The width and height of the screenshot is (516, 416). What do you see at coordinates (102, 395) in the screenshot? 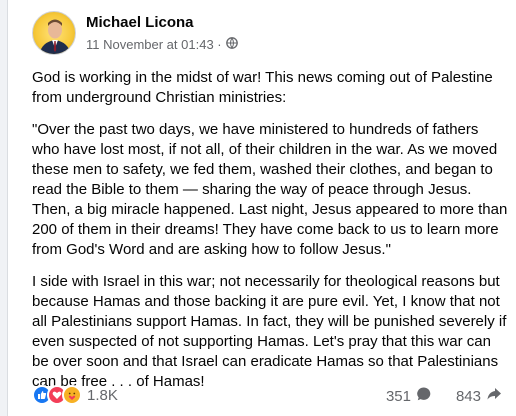
I see `reaction-count: 1.8K` at bounding box center [102, 395].